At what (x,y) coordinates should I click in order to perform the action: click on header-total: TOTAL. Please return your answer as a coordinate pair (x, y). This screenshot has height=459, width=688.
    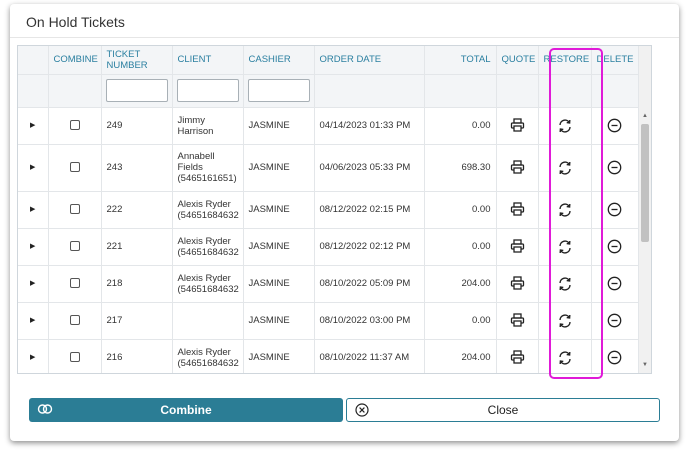
    Looking at the image, I should click on (460, 60).